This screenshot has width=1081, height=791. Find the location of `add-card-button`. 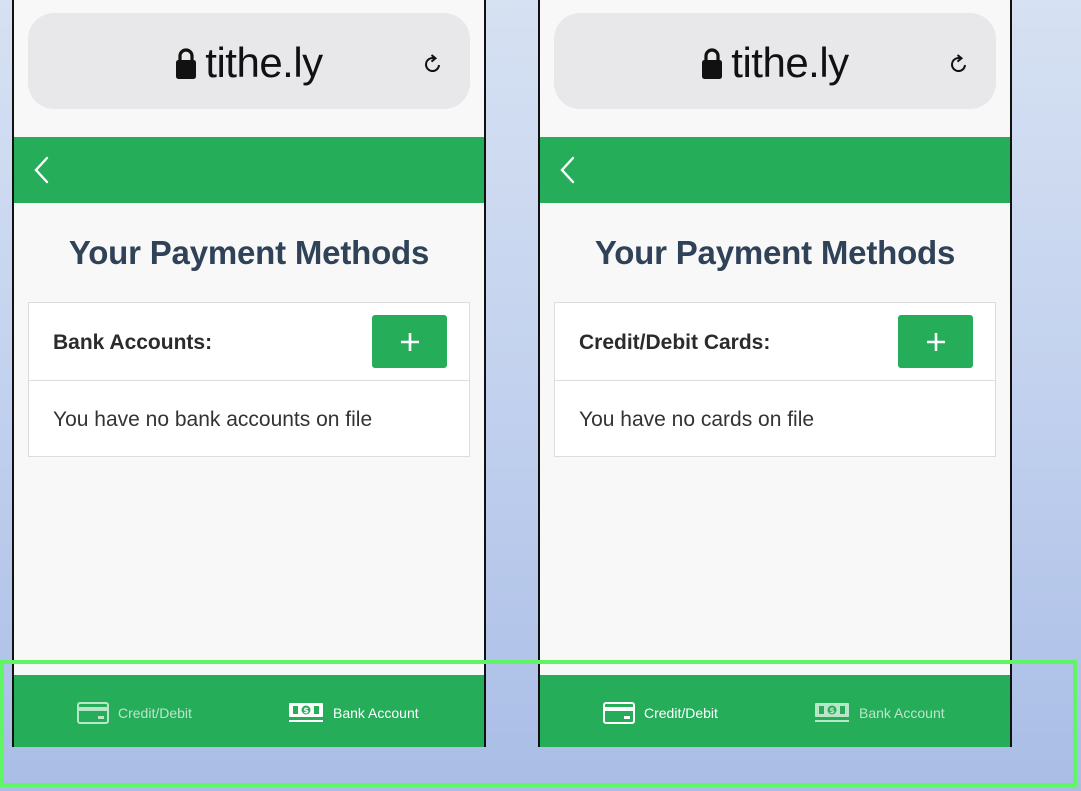

add-card-button is located at coordinates (935, 341).